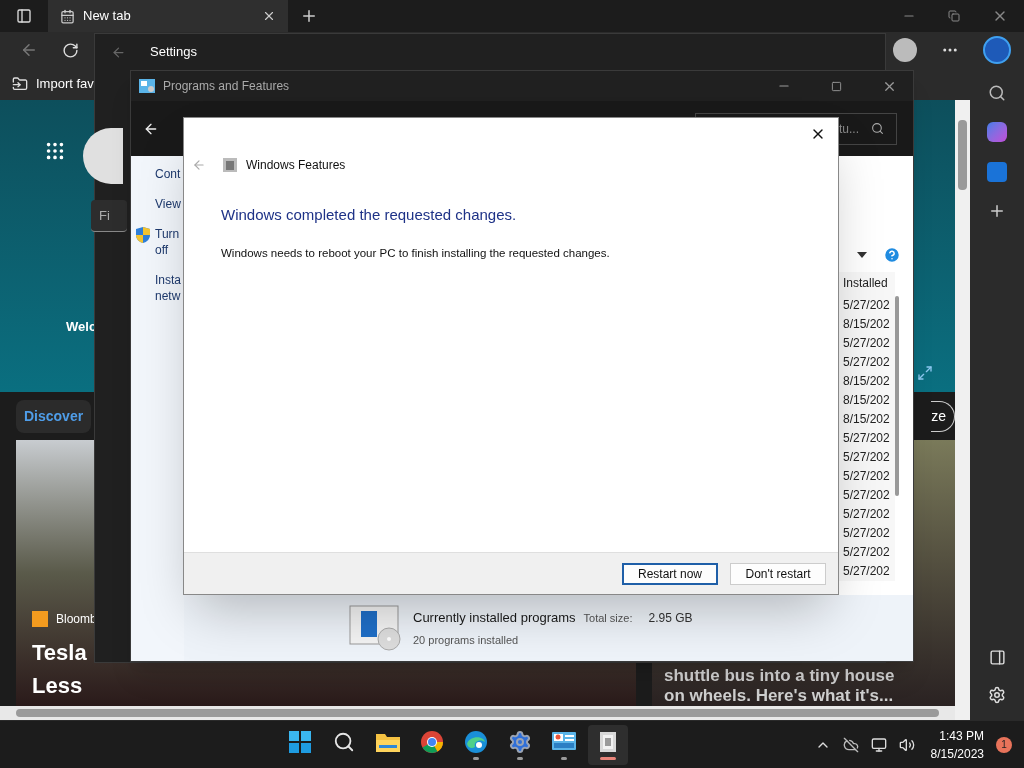  I want to click on sidebar-toggle-icon, so click(997, 657).